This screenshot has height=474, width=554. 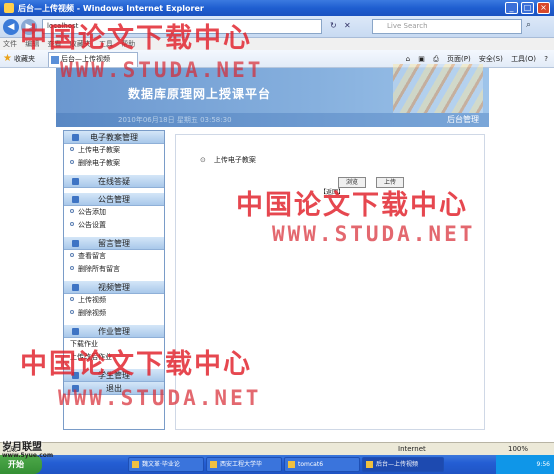 I want to click on date-bar: 2010年06月18日 星期五 03:58:30 后台管理, so click(x=272, y=120).